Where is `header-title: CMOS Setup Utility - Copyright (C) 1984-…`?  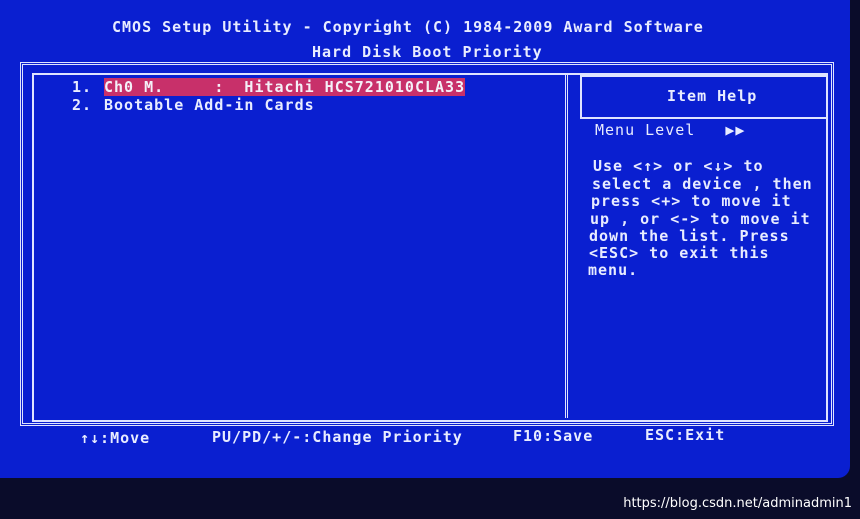 header-title: CMOS Setup Utility - Copyright (C) 1984-… is located at coordinates (408, 27).